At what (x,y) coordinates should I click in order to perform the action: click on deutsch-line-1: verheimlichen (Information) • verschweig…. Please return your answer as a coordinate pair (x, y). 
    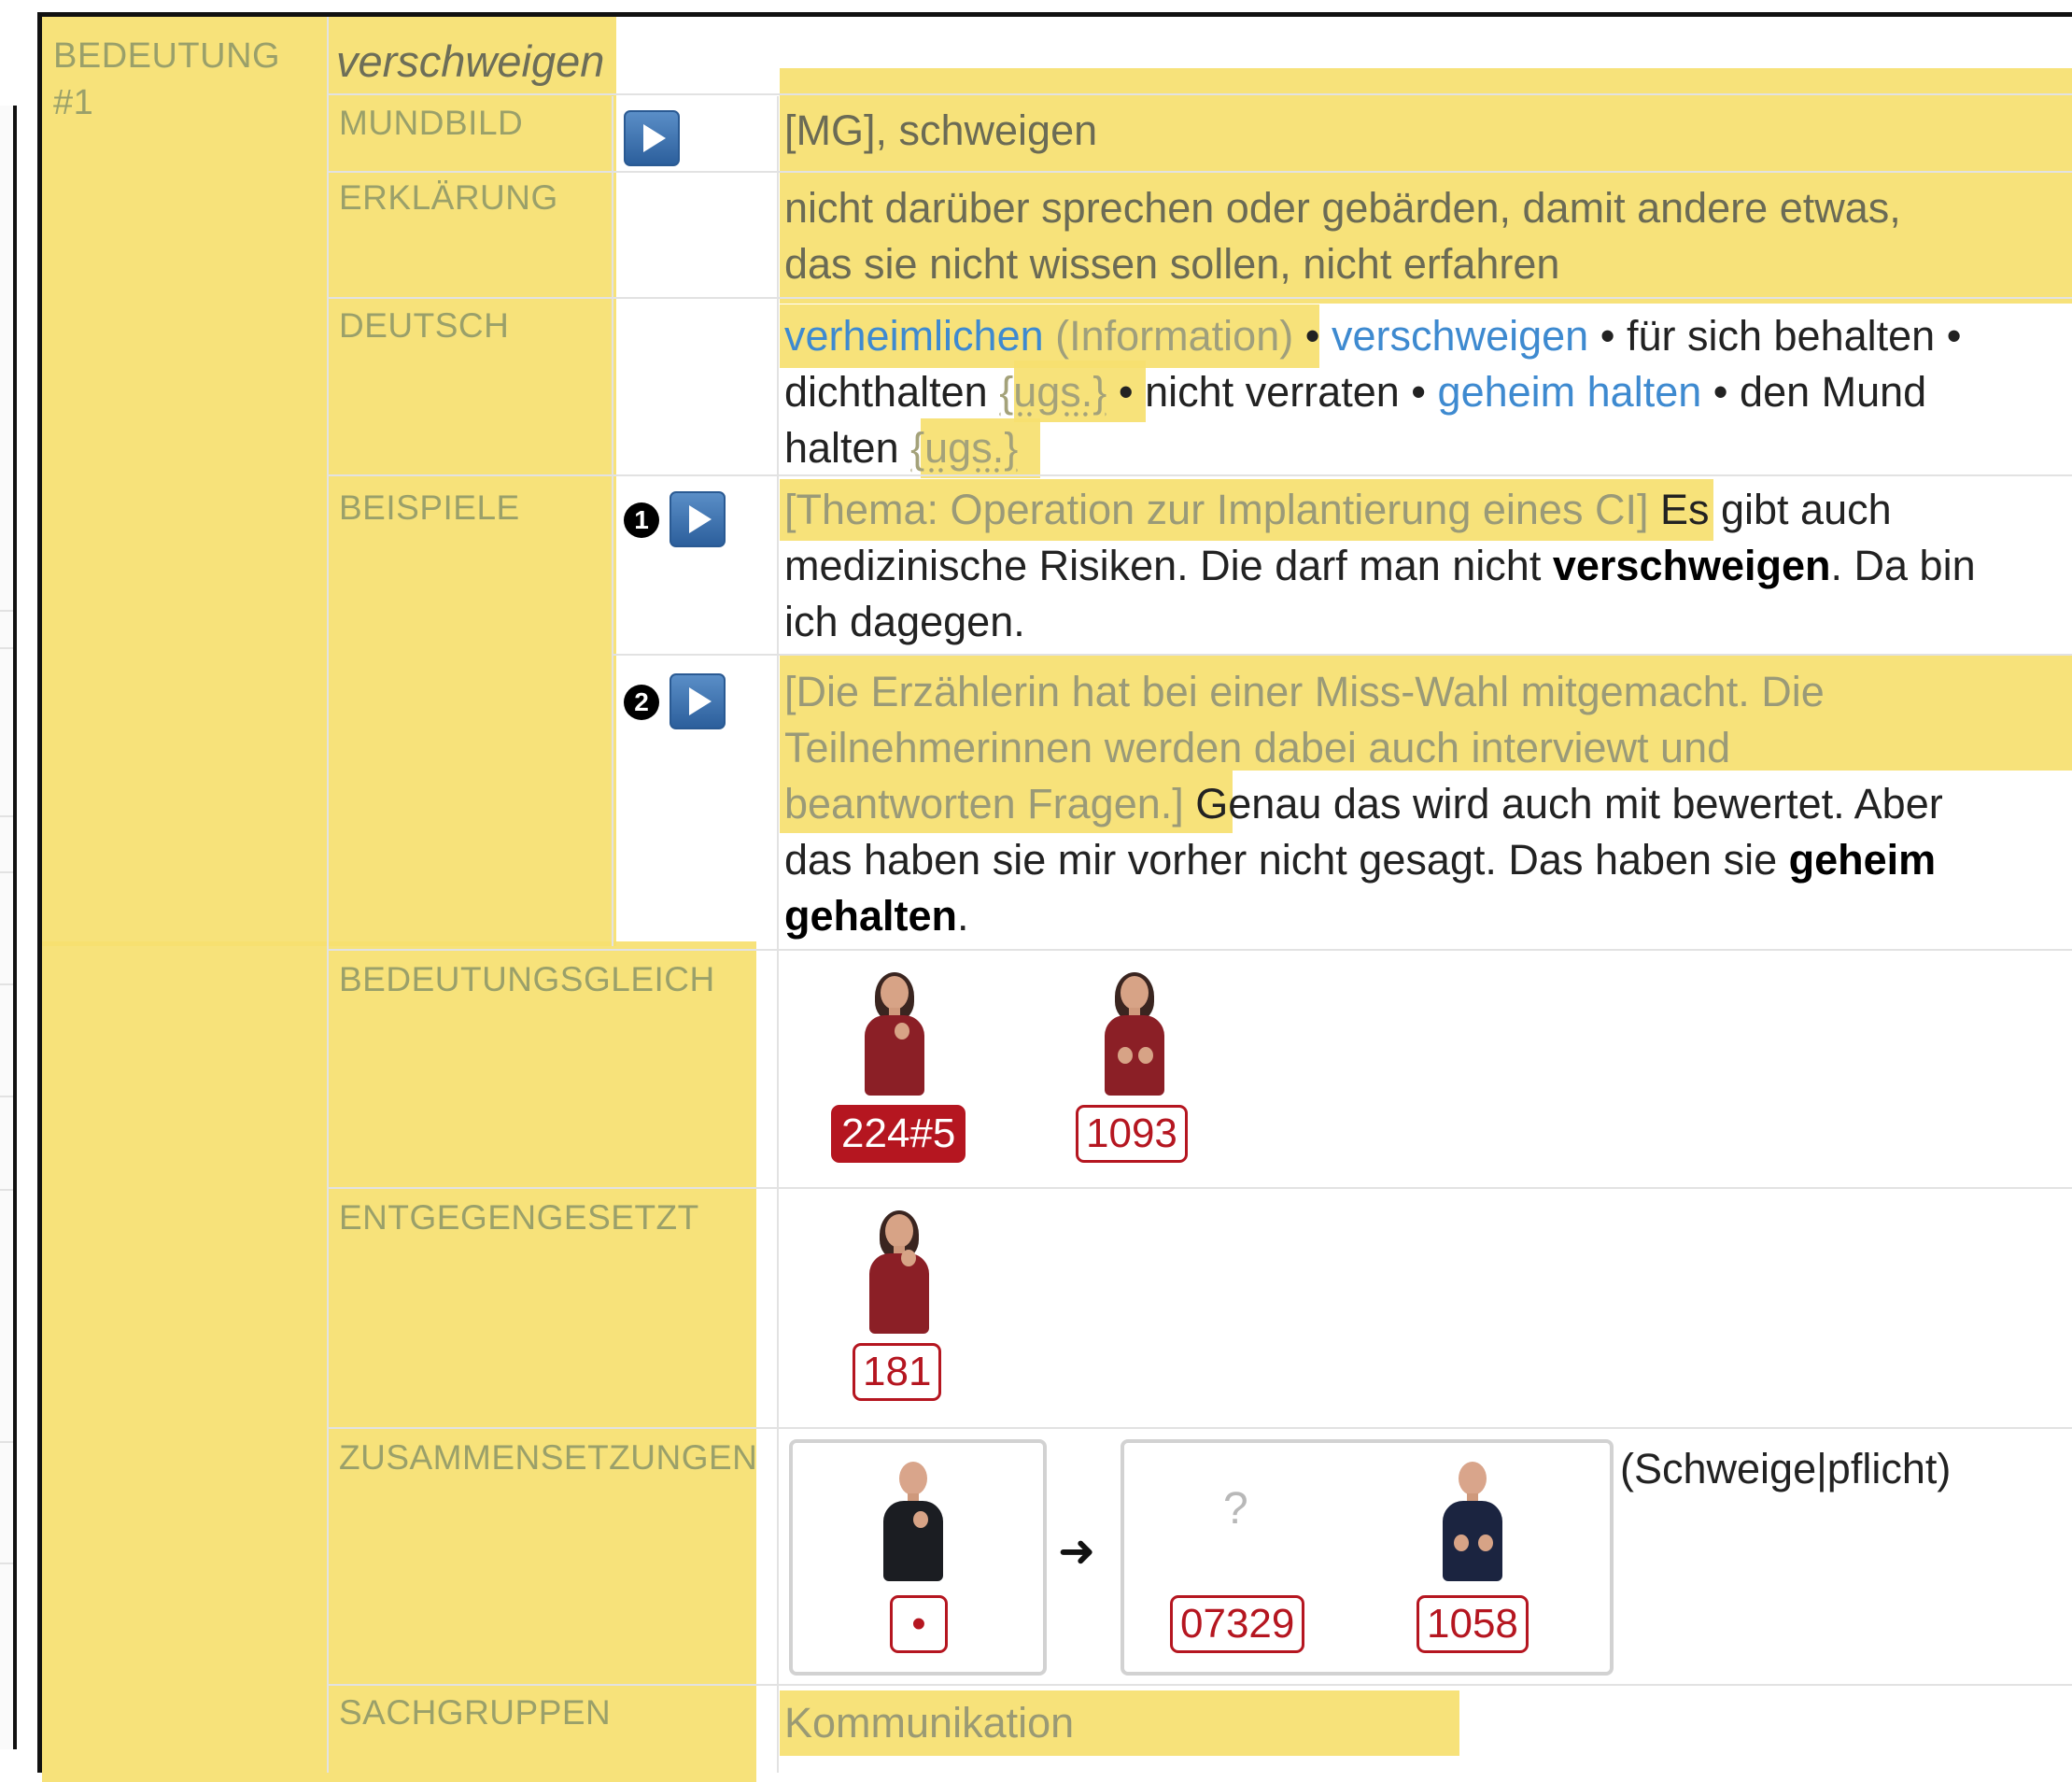
    Looking at the image, I should click on (1373, 336).